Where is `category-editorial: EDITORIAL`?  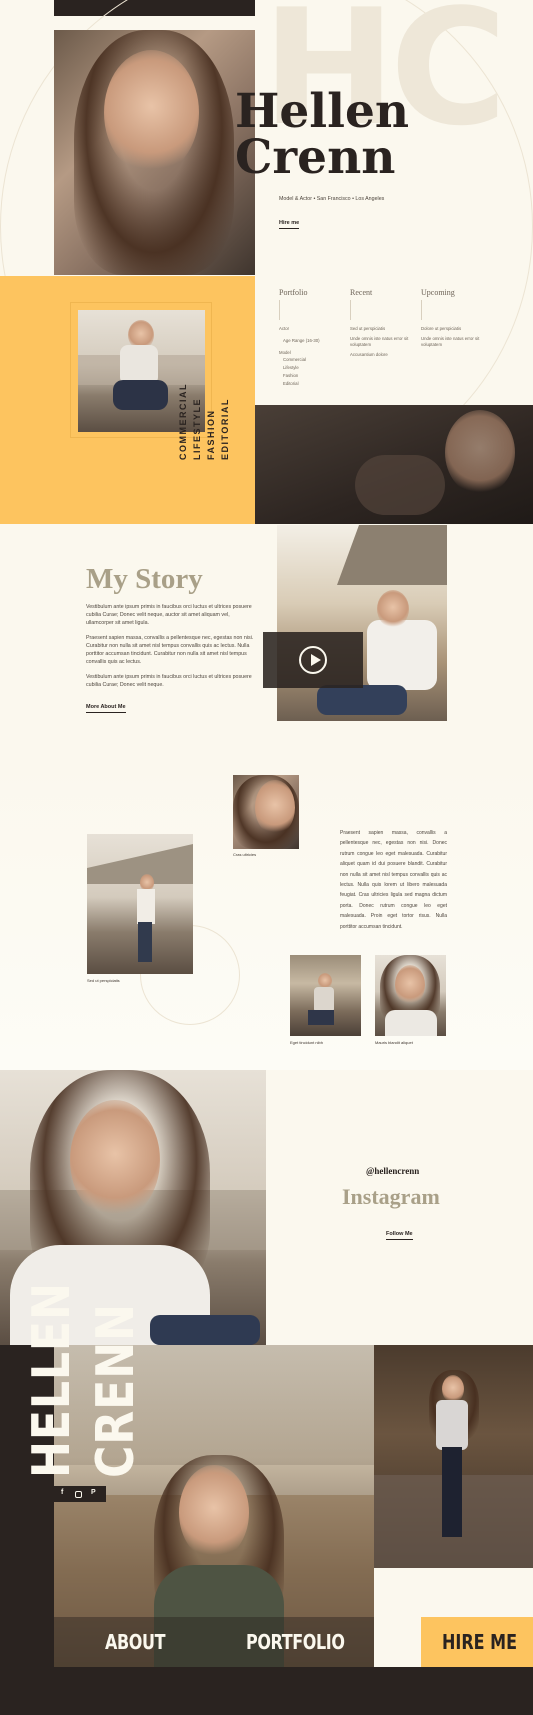 category-editorial: EDITORIAL is located at coordinates (225, 429).